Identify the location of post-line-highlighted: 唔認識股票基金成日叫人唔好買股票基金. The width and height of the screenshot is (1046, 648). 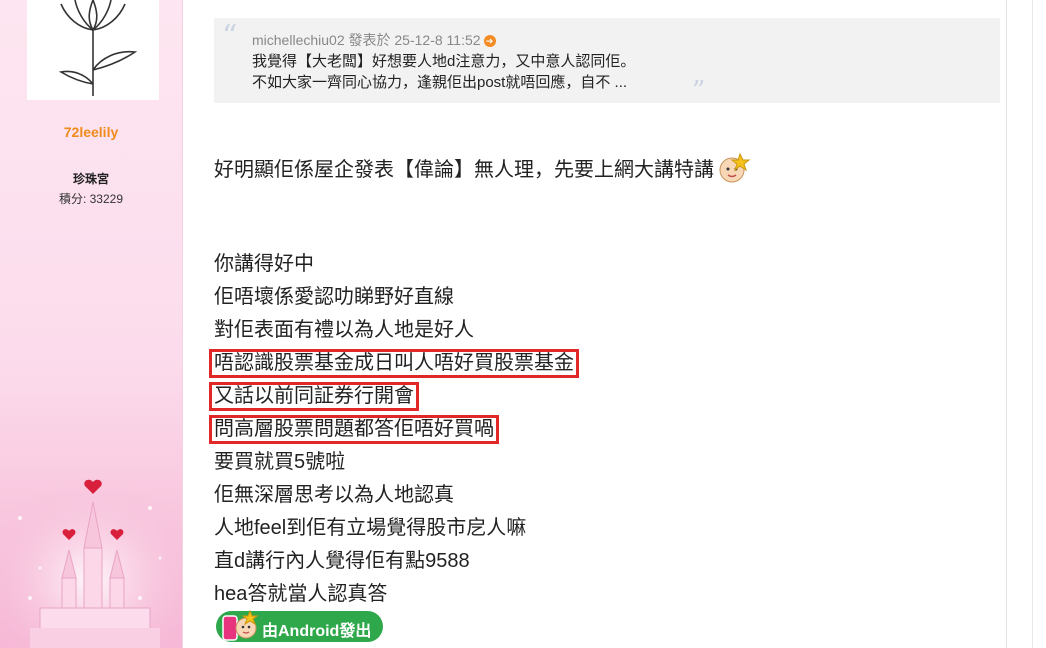
(394, 363).